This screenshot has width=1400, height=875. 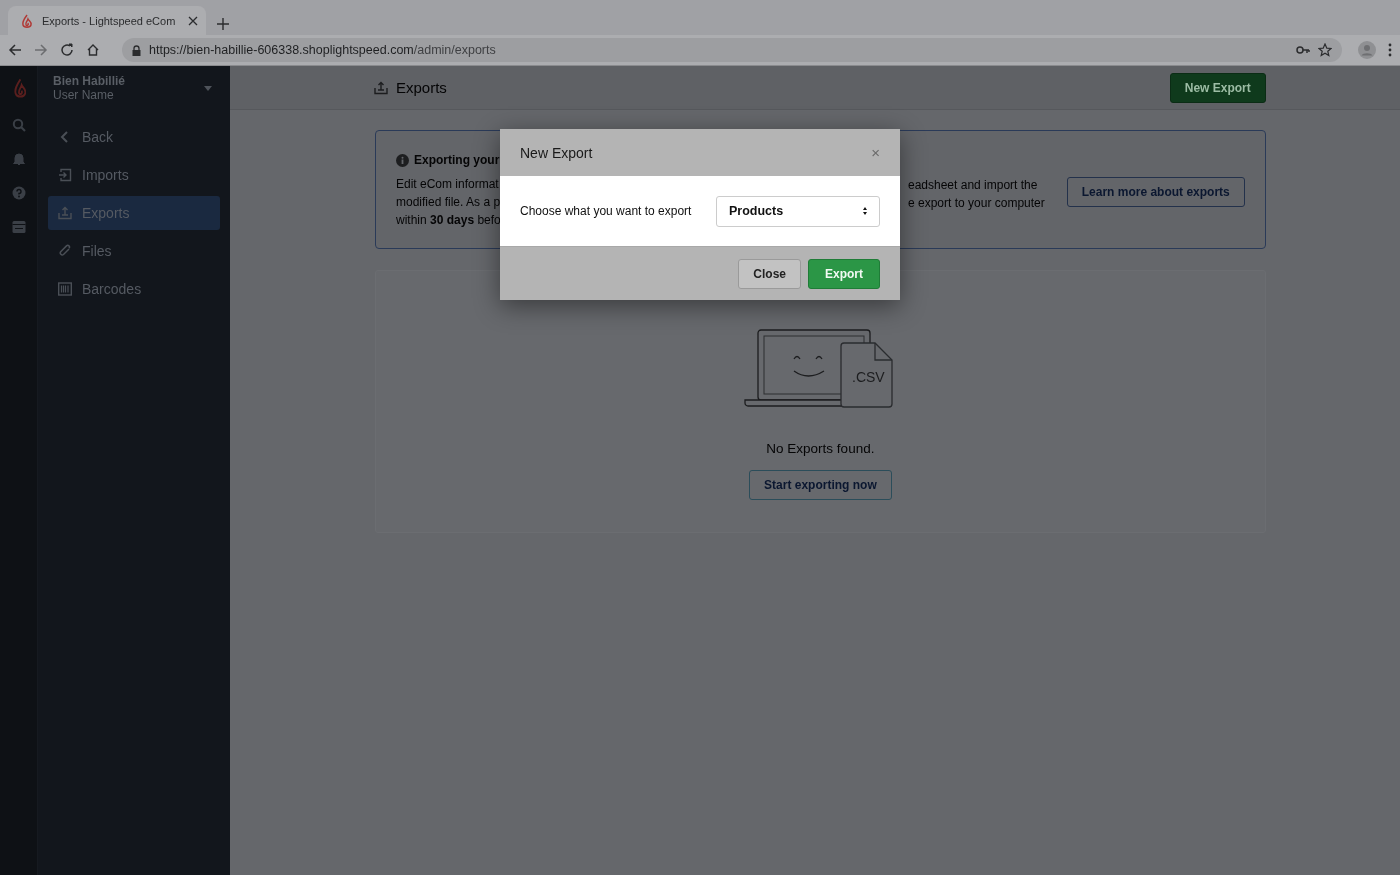 I want to click on info-text: eadsheet and import the, so click(x=973, y=185).